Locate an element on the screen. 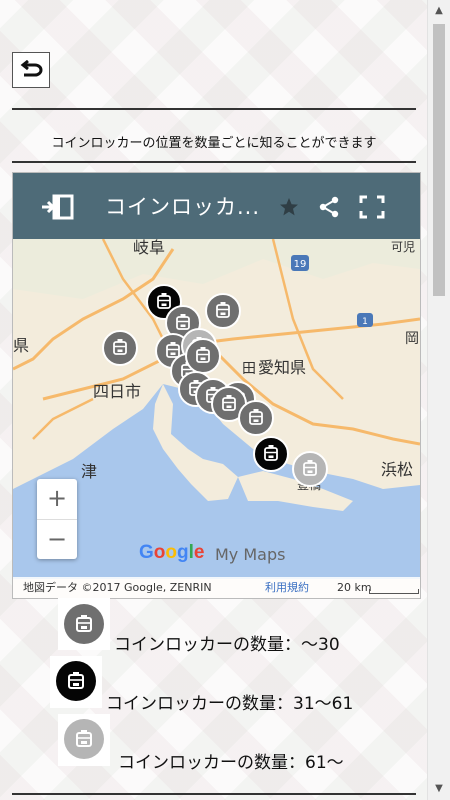  sidebar-toggle-icon is located at coordinates (58, 207).